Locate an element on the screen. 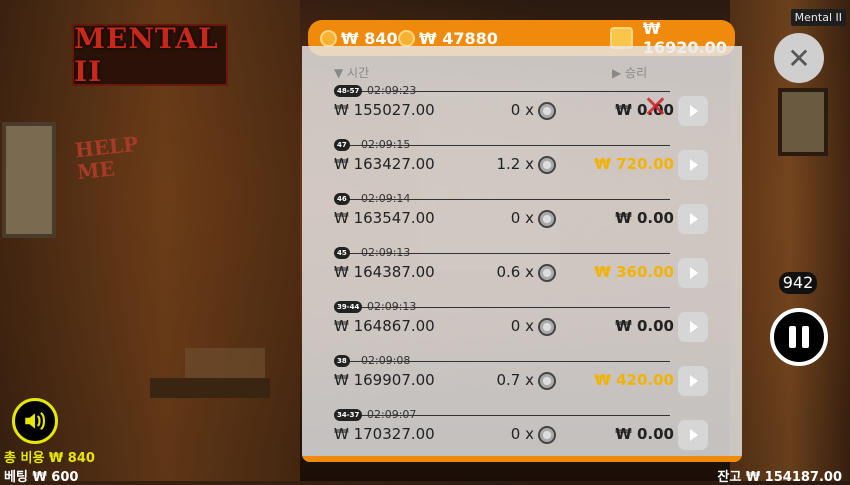 The image size is (850, 485). game-logo: MENTAL II is located at coordinates (150, 55).